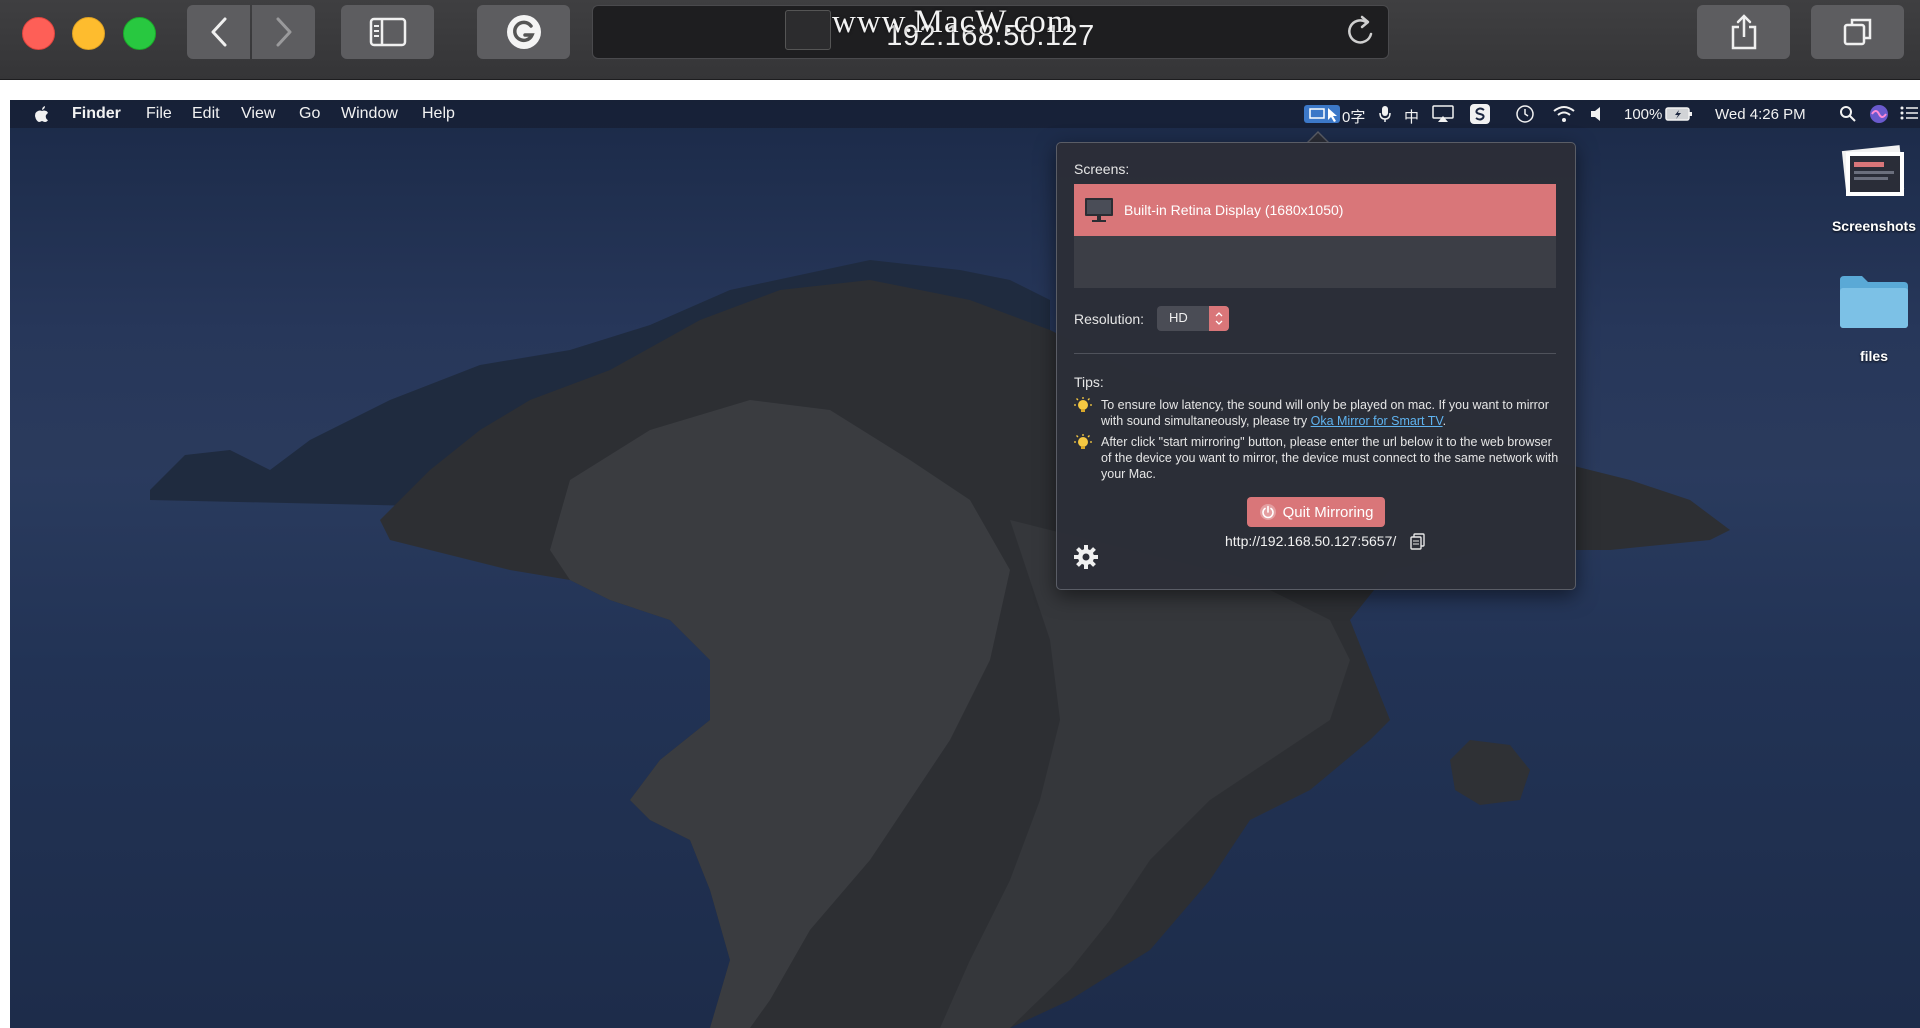  What do you see at coordinates (1879, 114) in the screenshot?
I see `siri-icon` at bounding box center [1879, 114].